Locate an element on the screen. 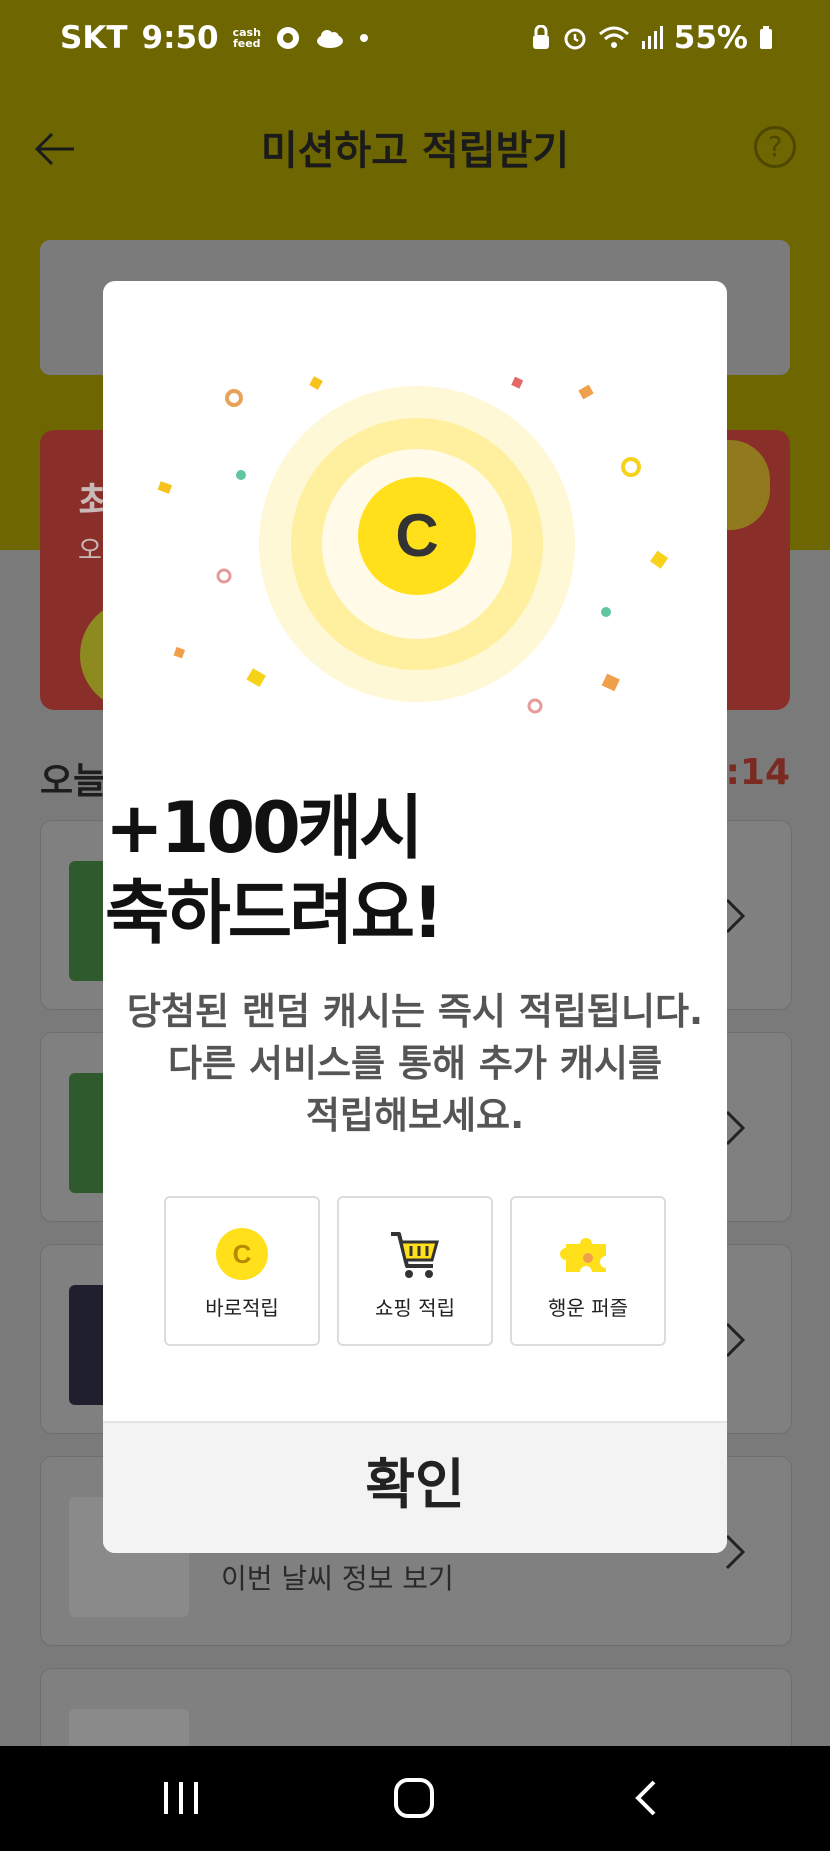  option-label: 바로적립 is located at coordinates (242, 1308).